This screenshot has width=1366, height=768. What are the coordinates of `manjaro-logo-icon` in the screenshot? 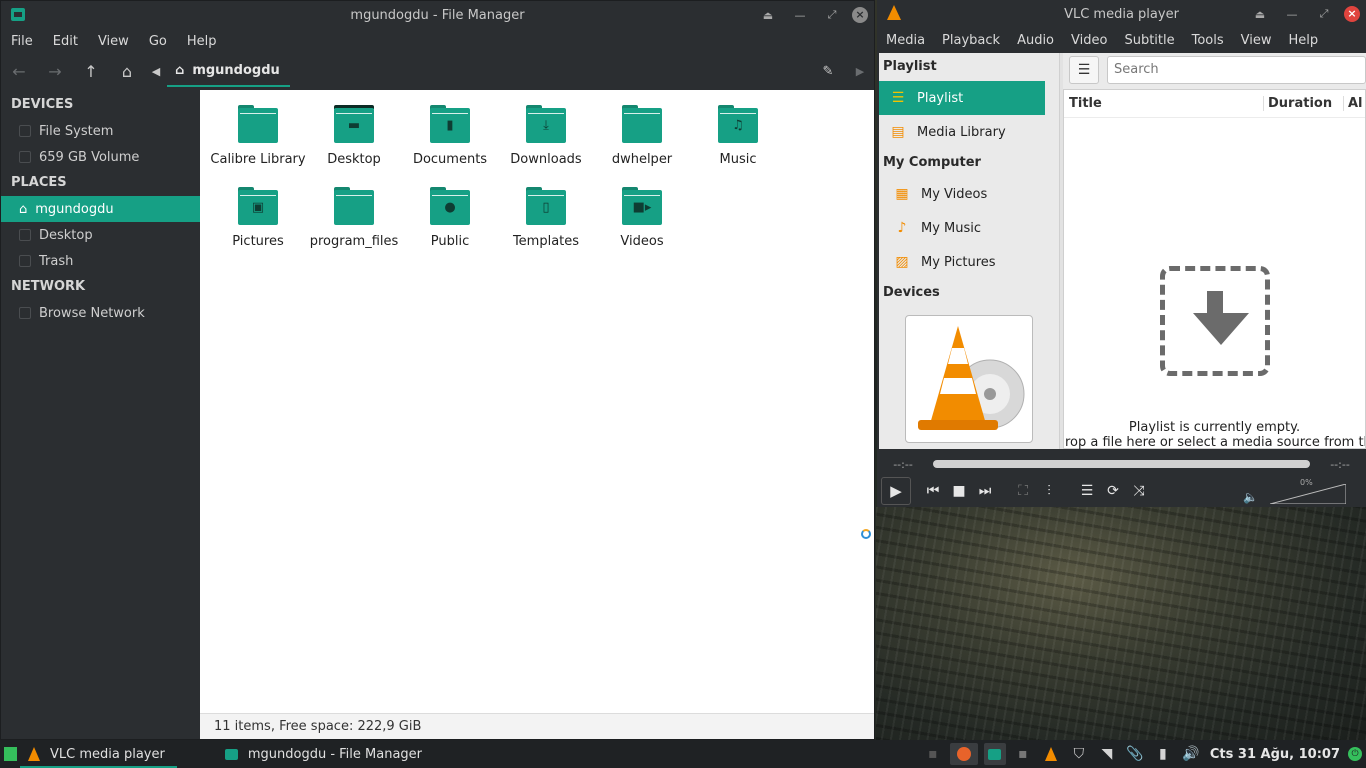 It's located at (10, 754).